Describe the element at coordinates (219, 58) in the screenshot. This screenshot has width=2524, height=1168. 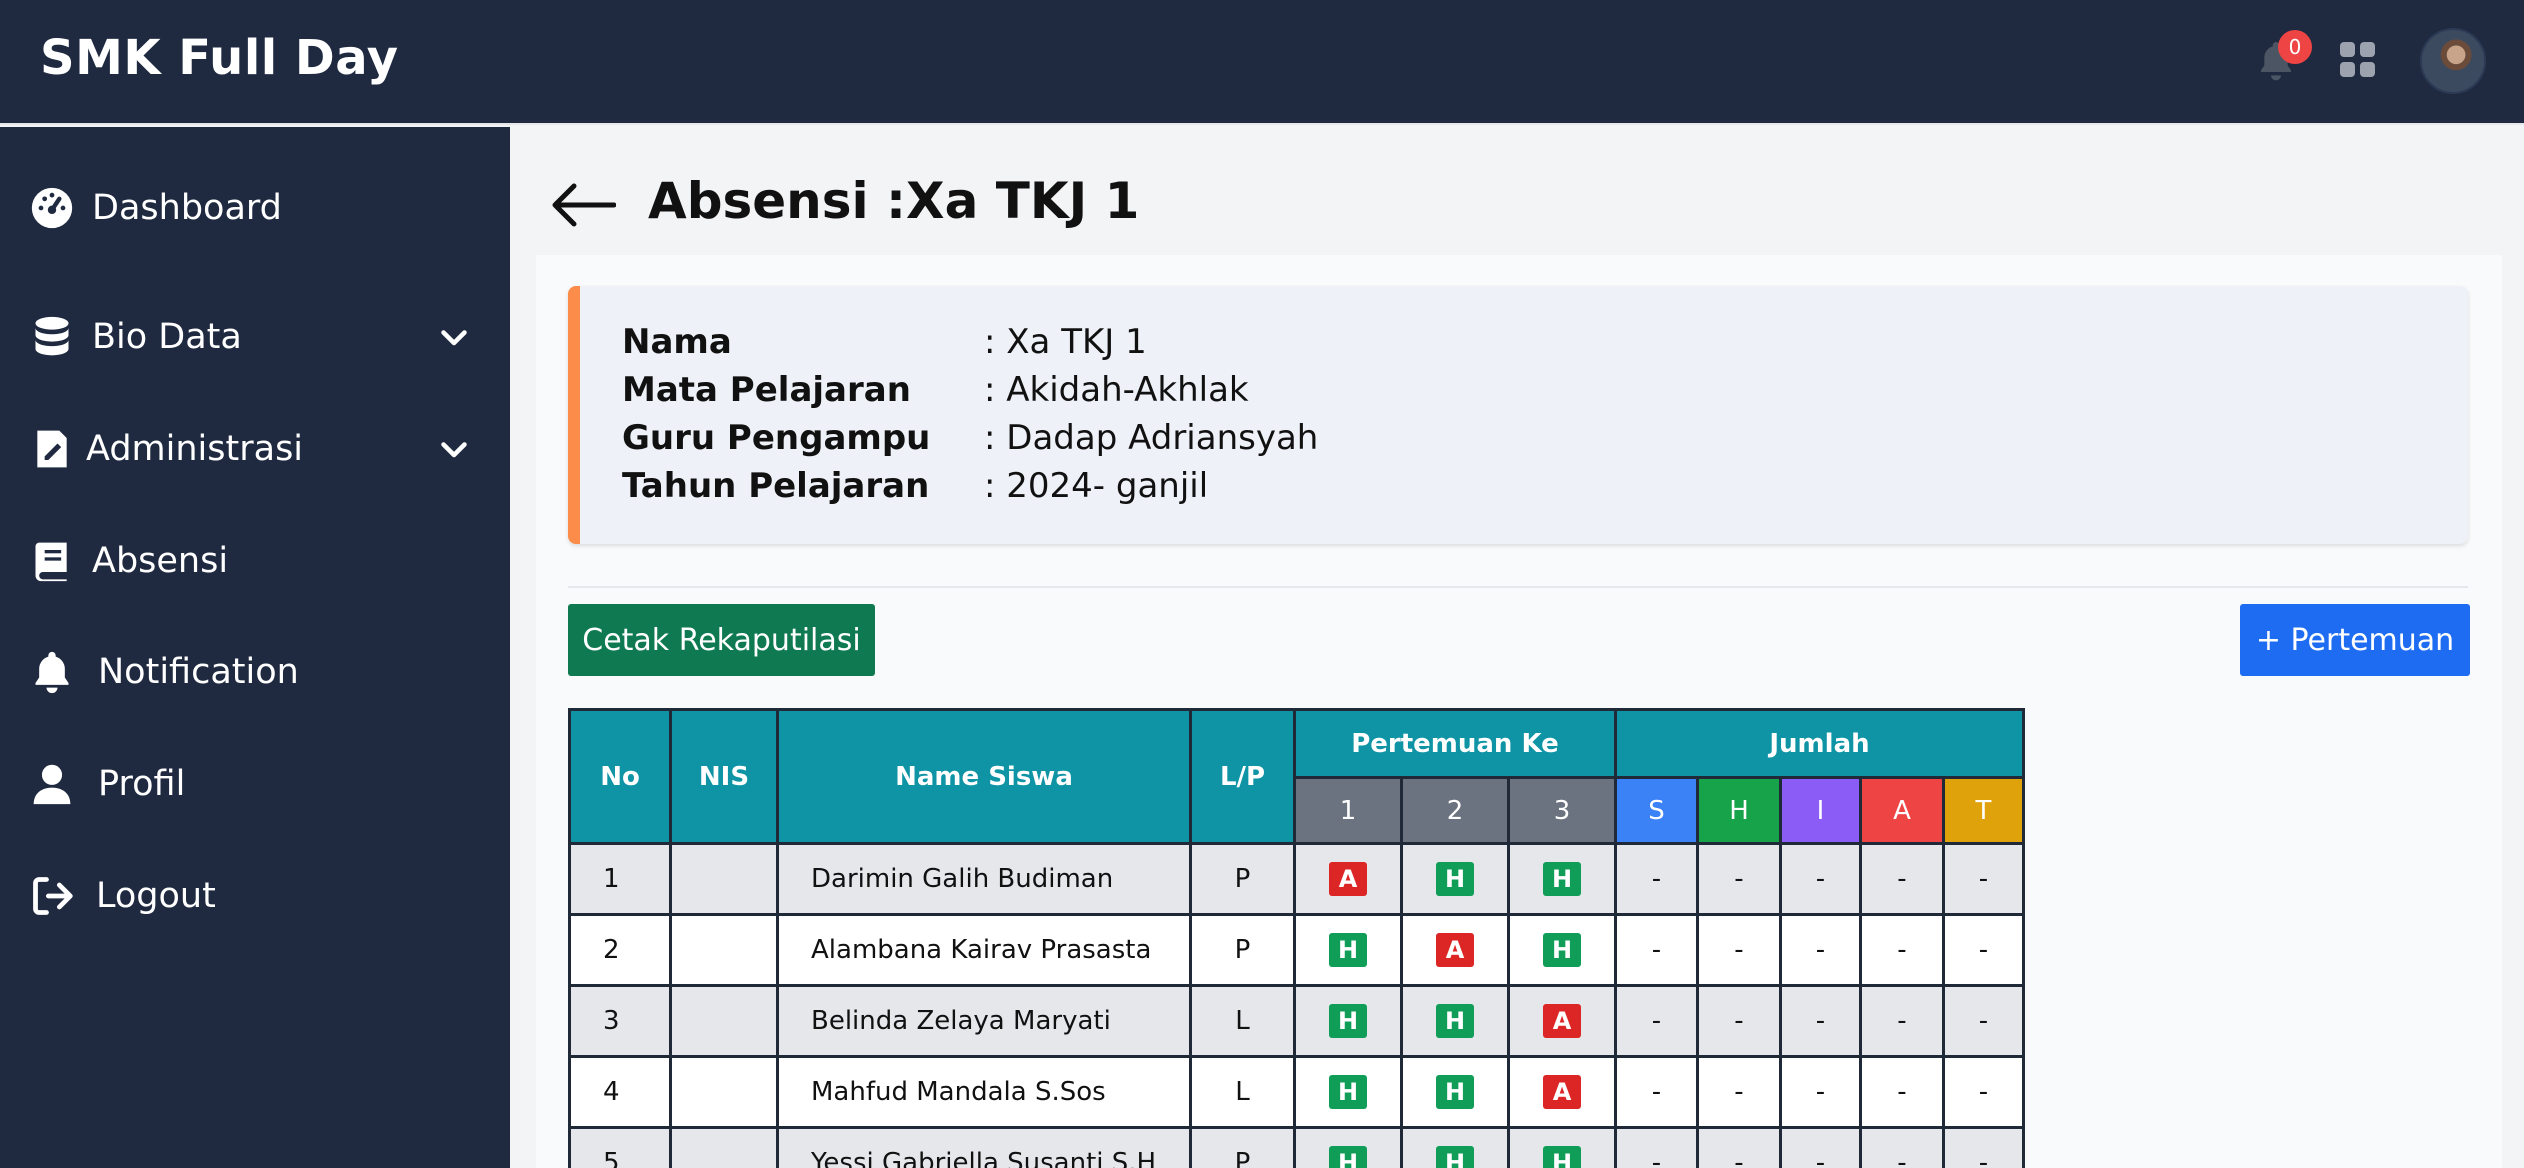
I see `app-brand: SMK Full Day` at that location.